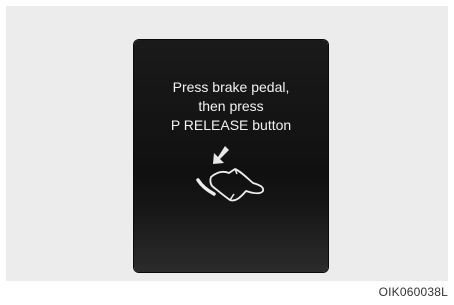 The width and height of the screenshot is (454, 305). I want to click on figure-code: OIK060038L, so click(413, 292).